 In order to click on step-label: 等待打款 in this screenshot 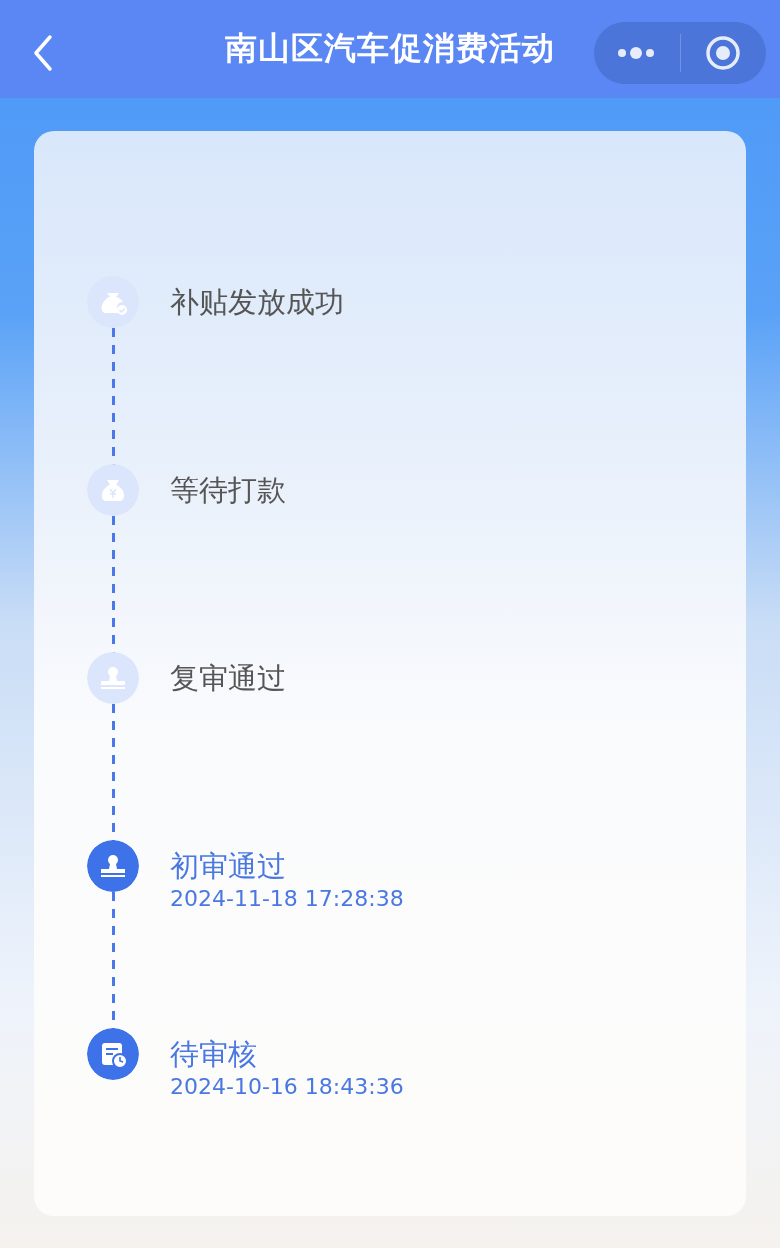, I will do `click(228, 490)`.